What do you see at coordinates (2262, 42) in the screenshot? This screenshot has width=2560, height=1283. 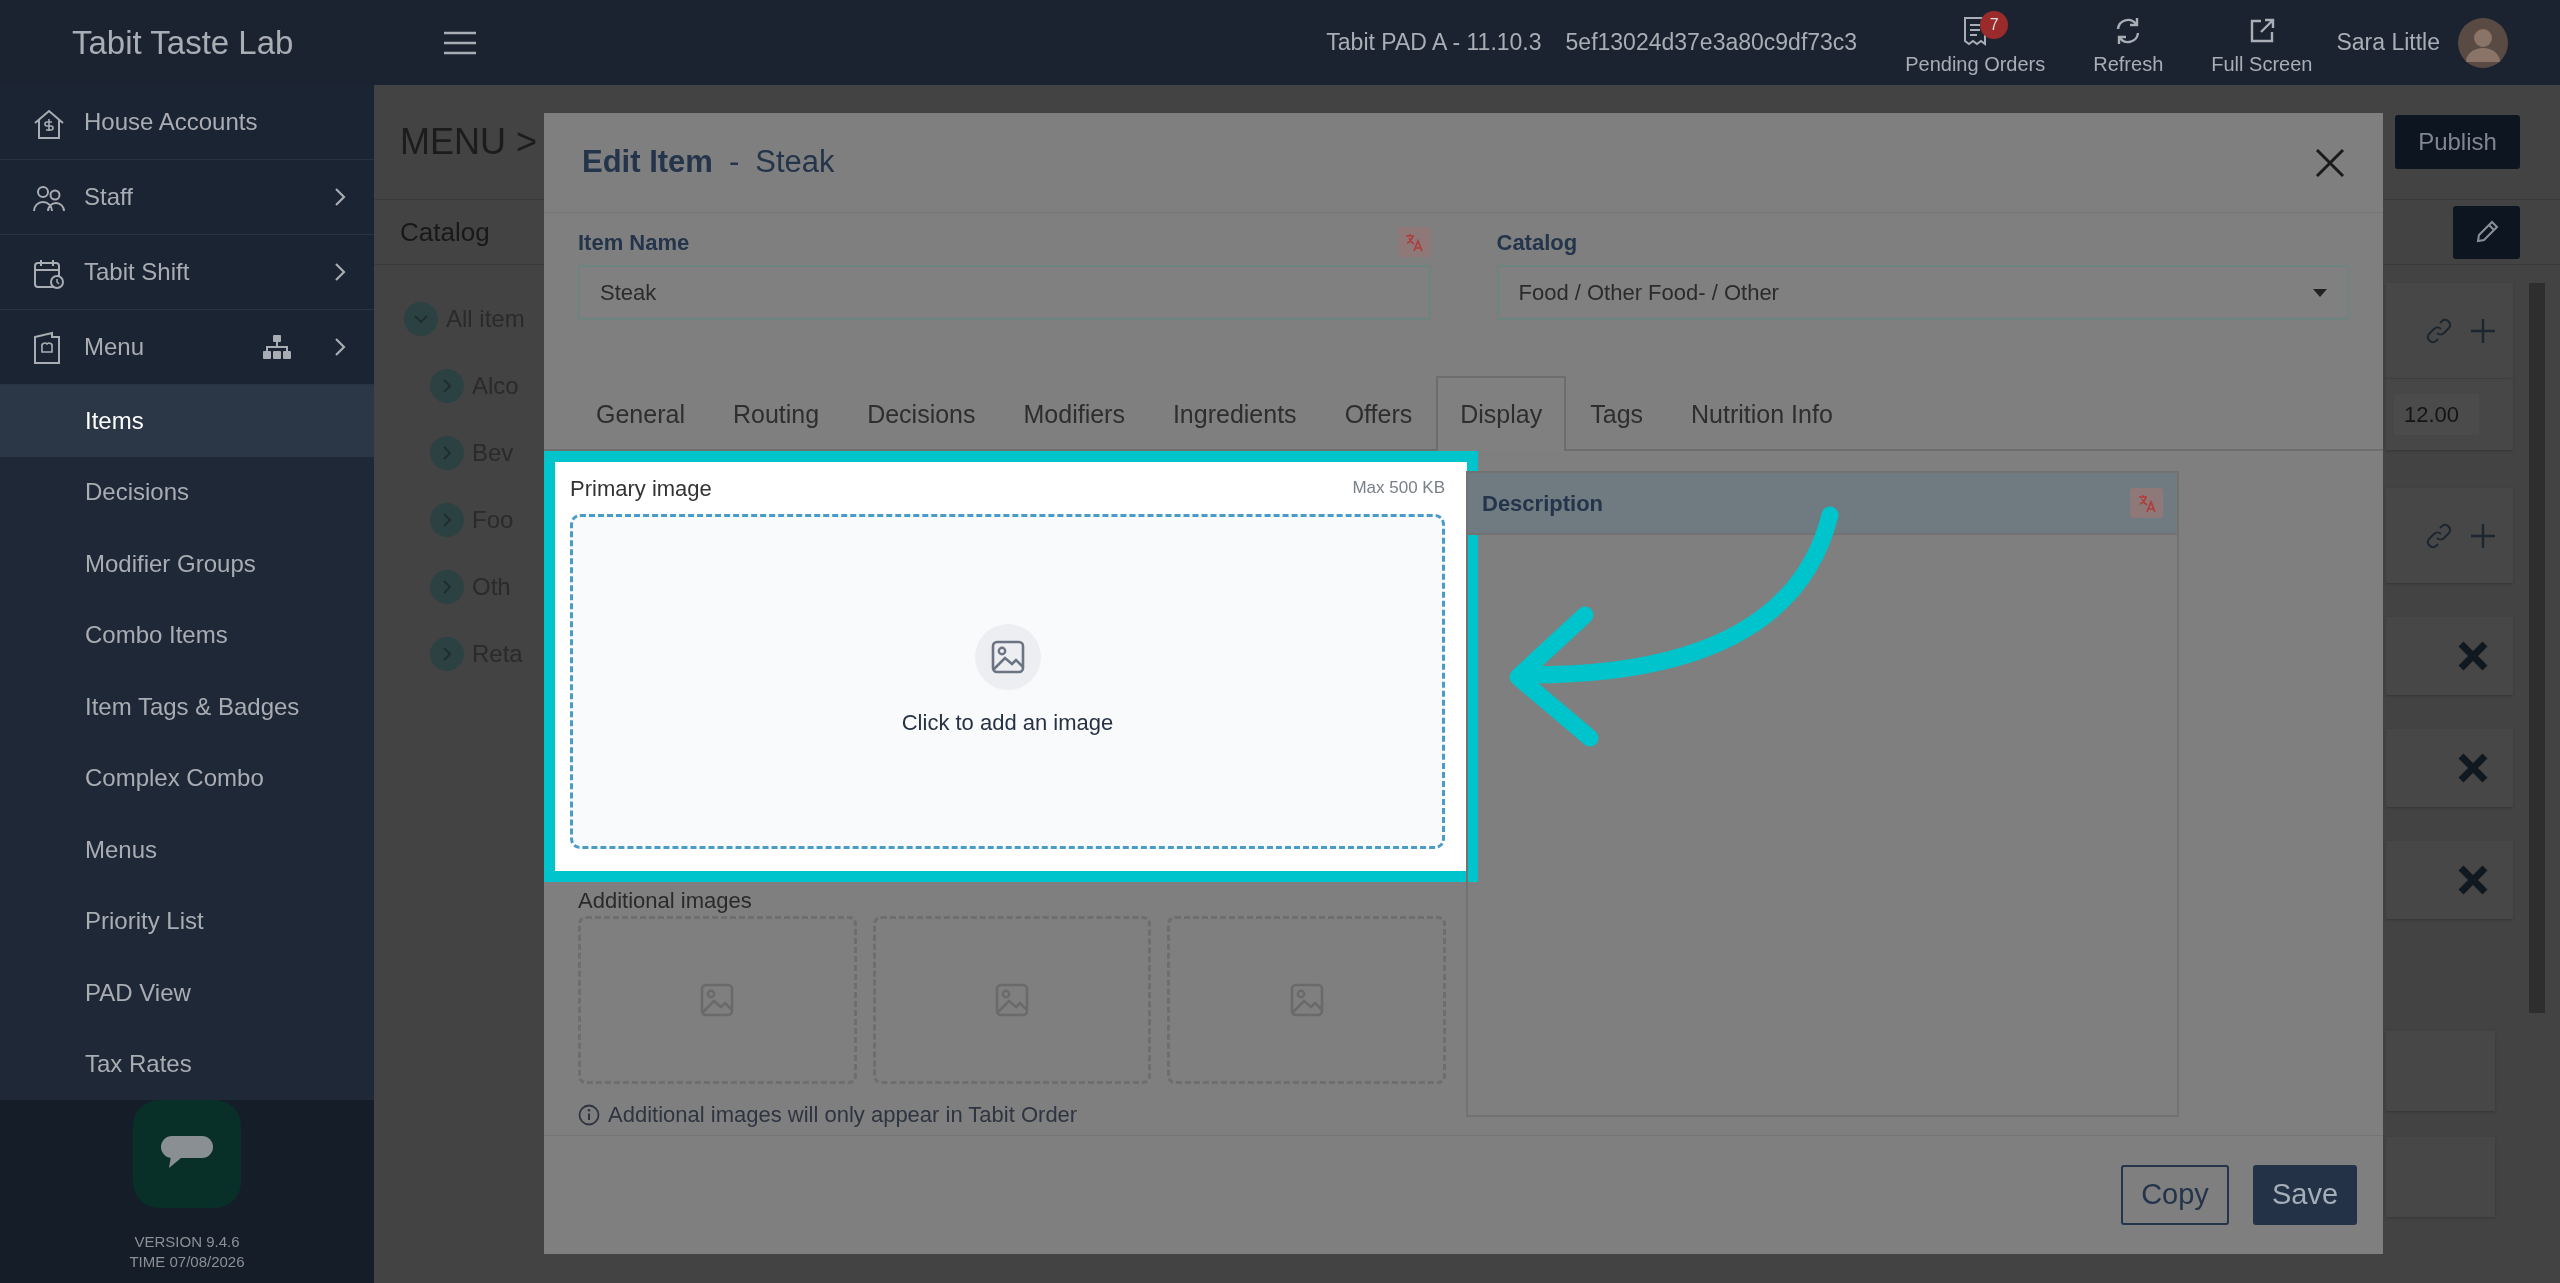 I see `toolbar-button: Full Screen` at bounding box center [2262, 42].